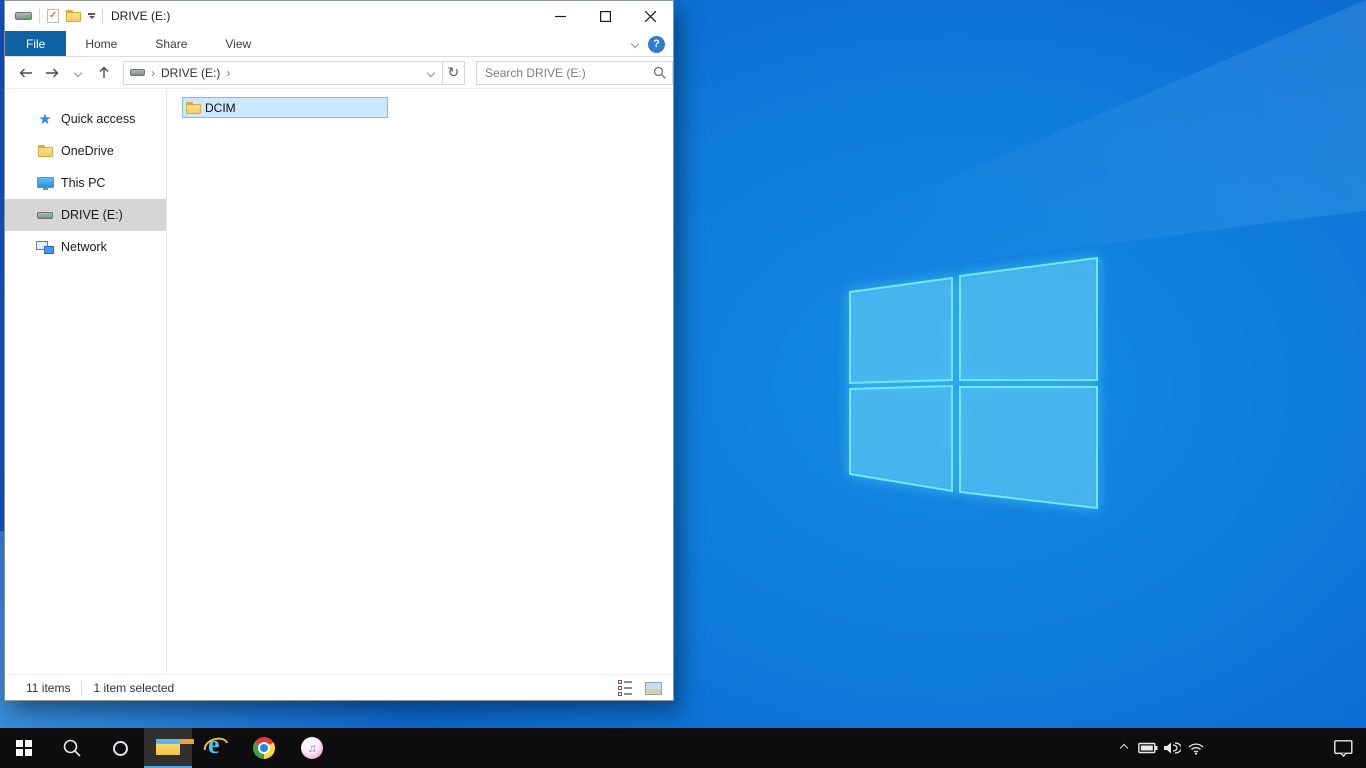 Image resolution: width=1366 pixels, height=768 pixels. Describe the element at coordinates (238, 43) in the screenshot. I see `tab-view: View` at that location.